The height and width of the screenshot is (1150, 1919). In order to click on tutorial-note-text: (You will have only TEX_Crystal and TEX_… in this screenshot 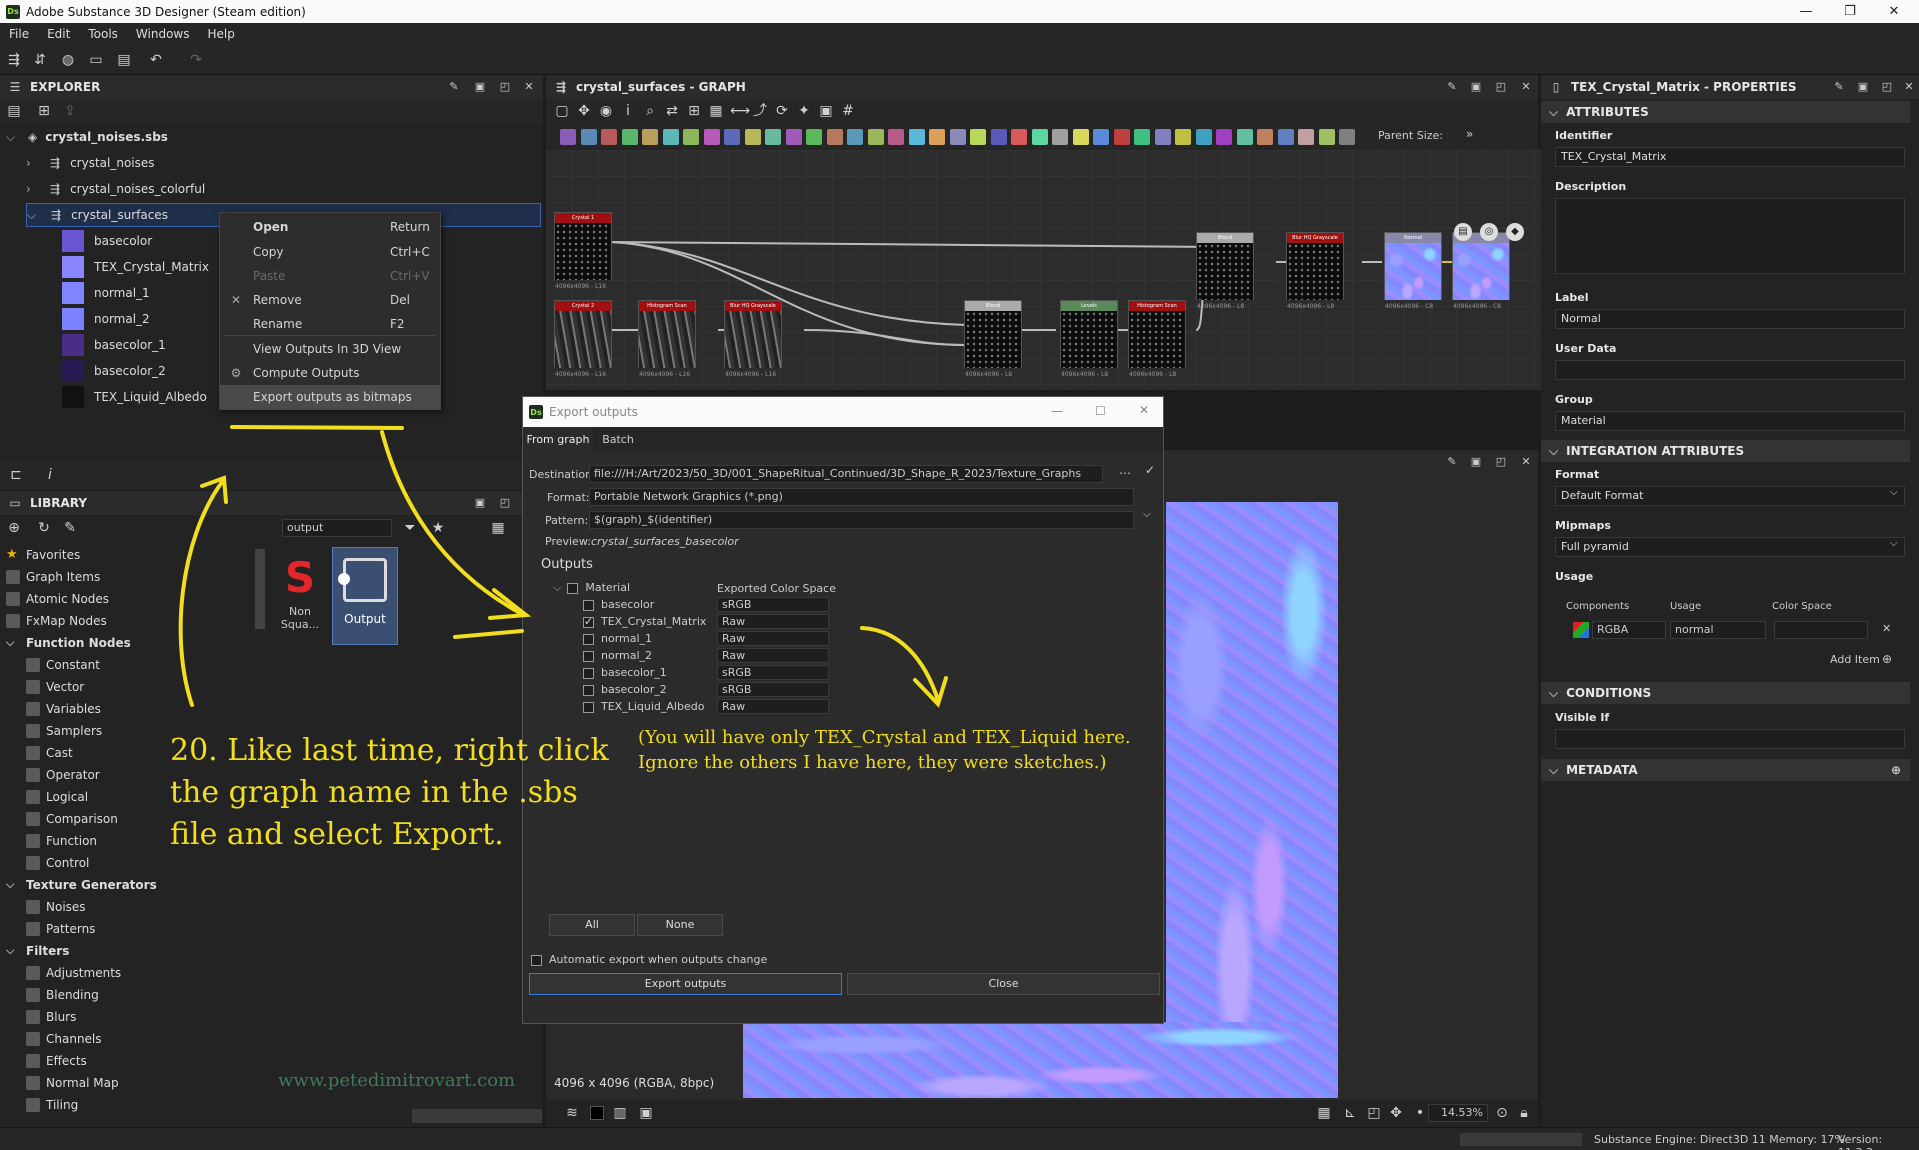, I will do `click(884, 750)`.